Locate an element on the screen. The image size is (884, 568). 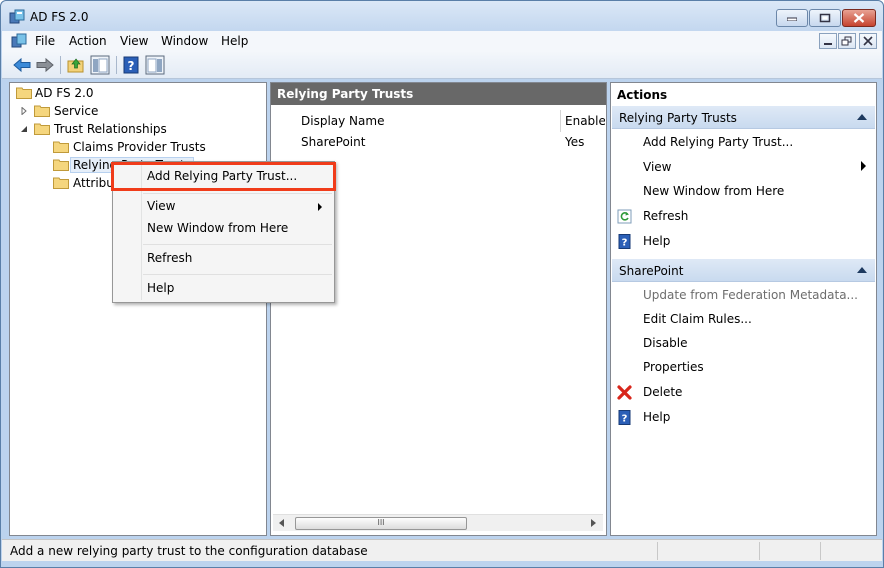
up-folder-icon is located at coordinates (76, 65).